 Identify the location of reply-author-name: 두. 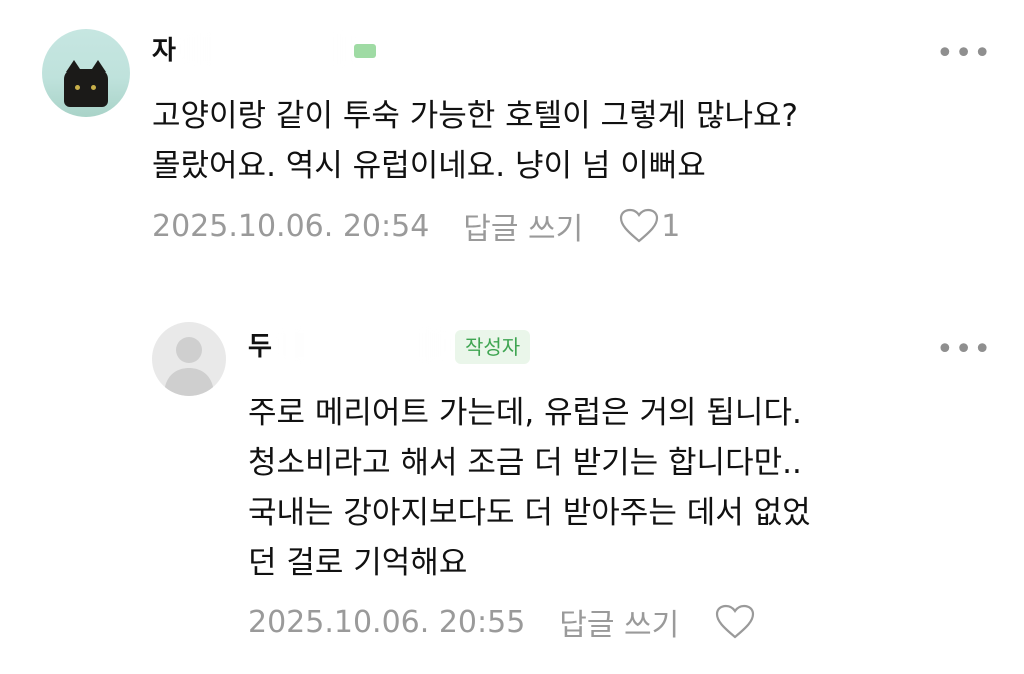
(260, 344).